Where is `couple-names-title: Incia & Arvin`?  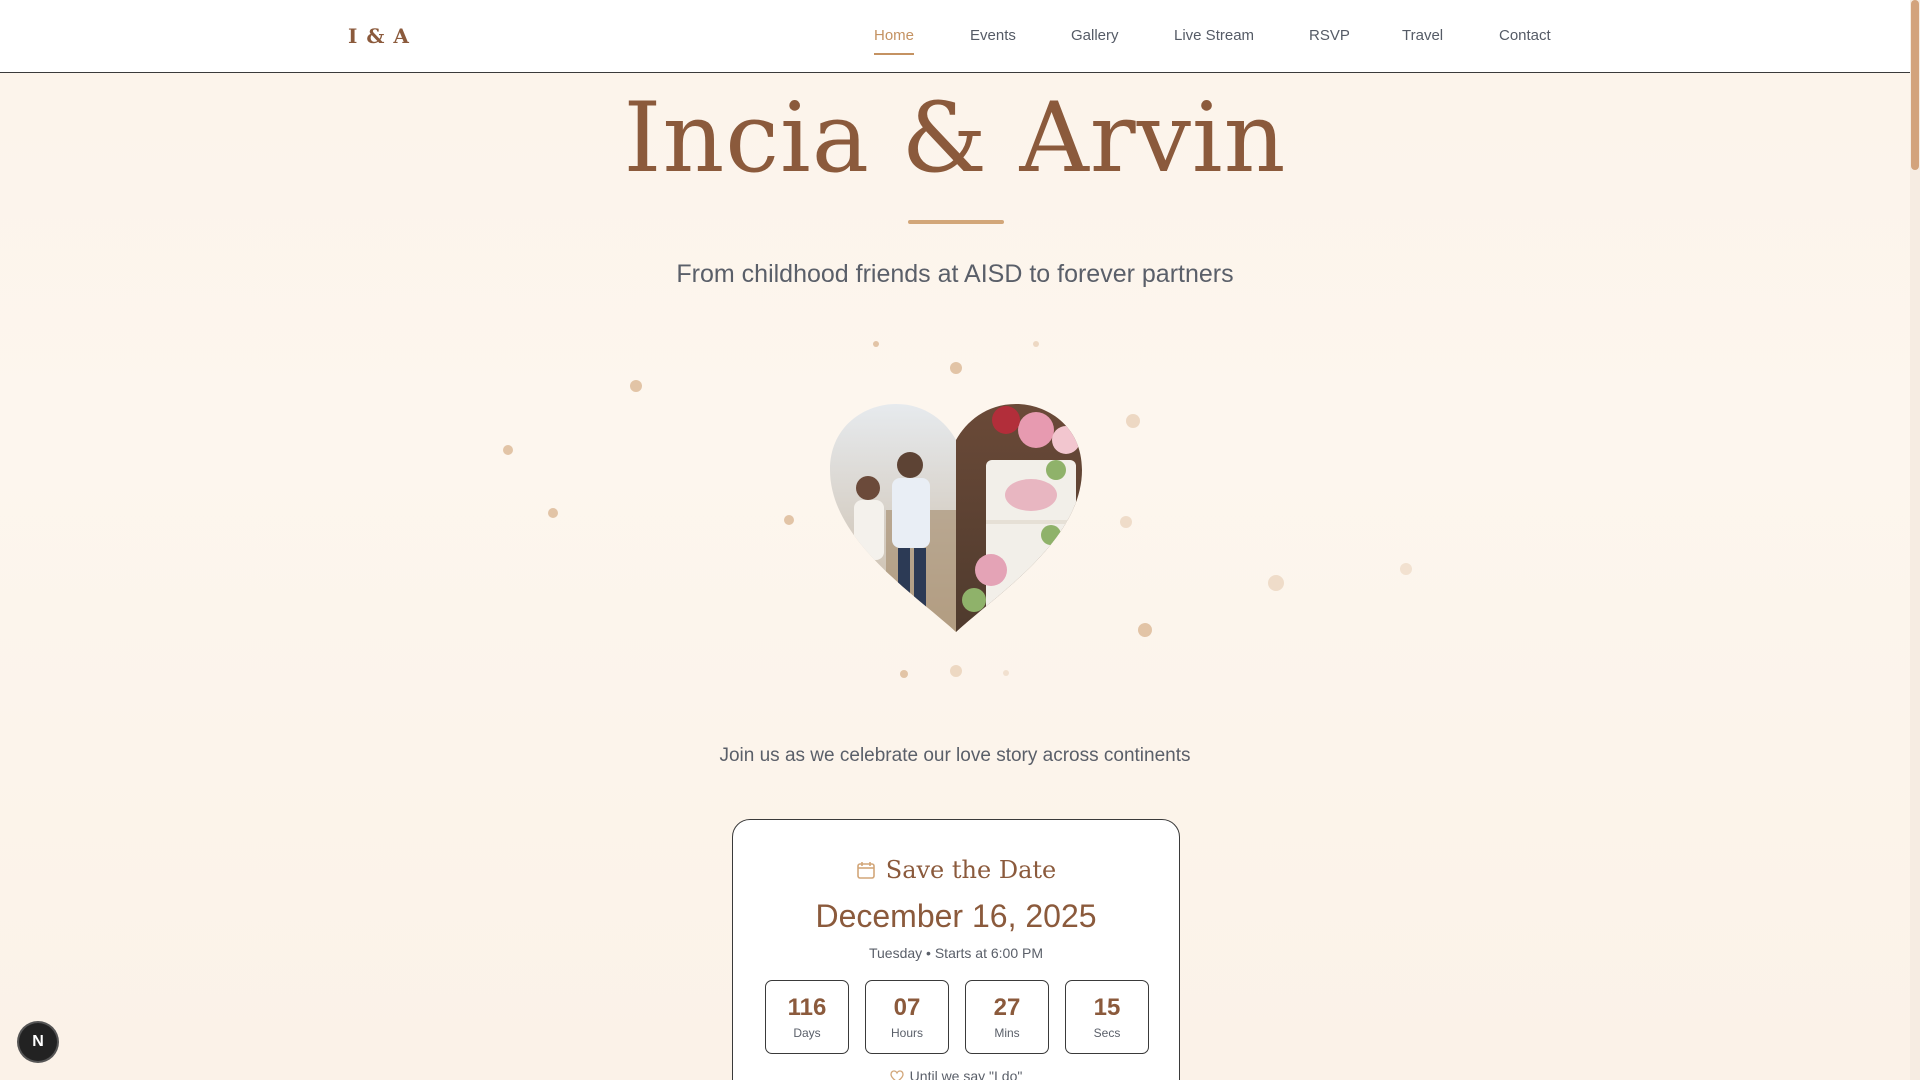
couple-names-title: Incia & Arvin is located at coordinates (955, 138).